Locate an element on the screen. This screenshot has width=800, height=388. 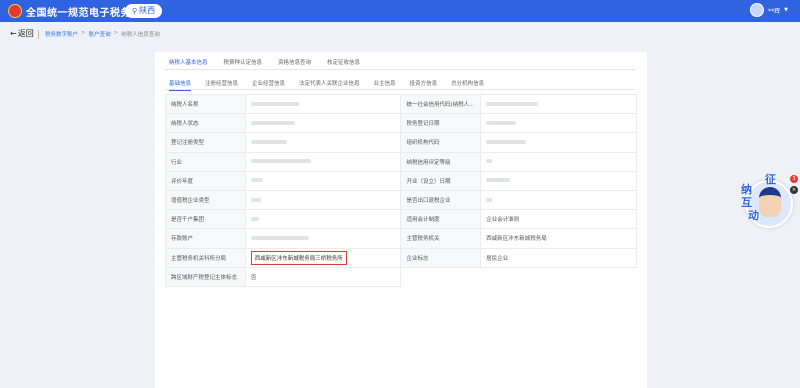
table-row: 增值税企业类型 是否出口退税企业 is located at coordinates (401, 200).